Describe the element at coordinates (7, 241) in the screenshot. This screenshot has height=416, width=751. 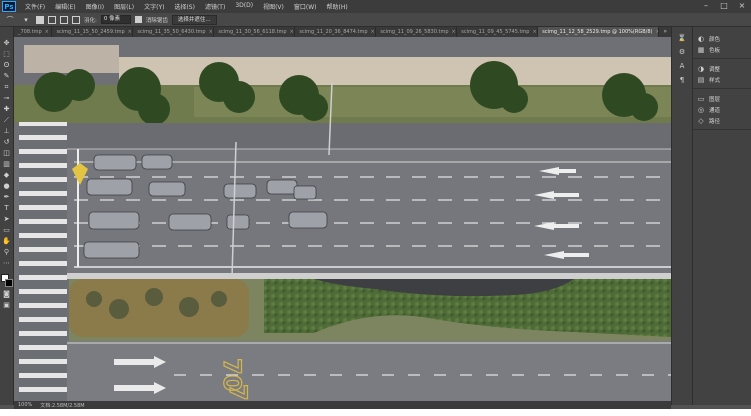
I see `hand-tool-icon: ✋` at that location.